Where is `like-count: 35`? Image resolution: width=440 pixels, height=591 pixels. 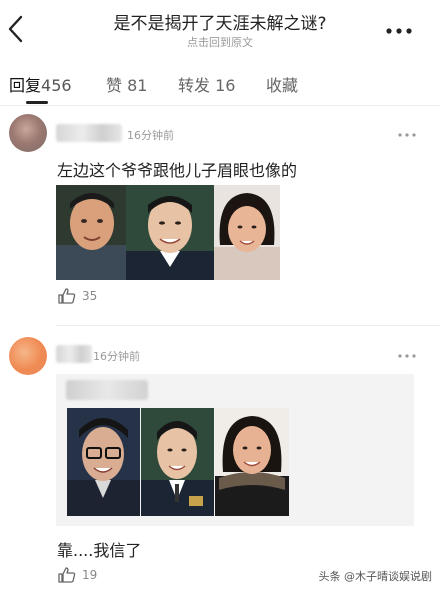
like-count: 35 is located at coordinates (90, 296).